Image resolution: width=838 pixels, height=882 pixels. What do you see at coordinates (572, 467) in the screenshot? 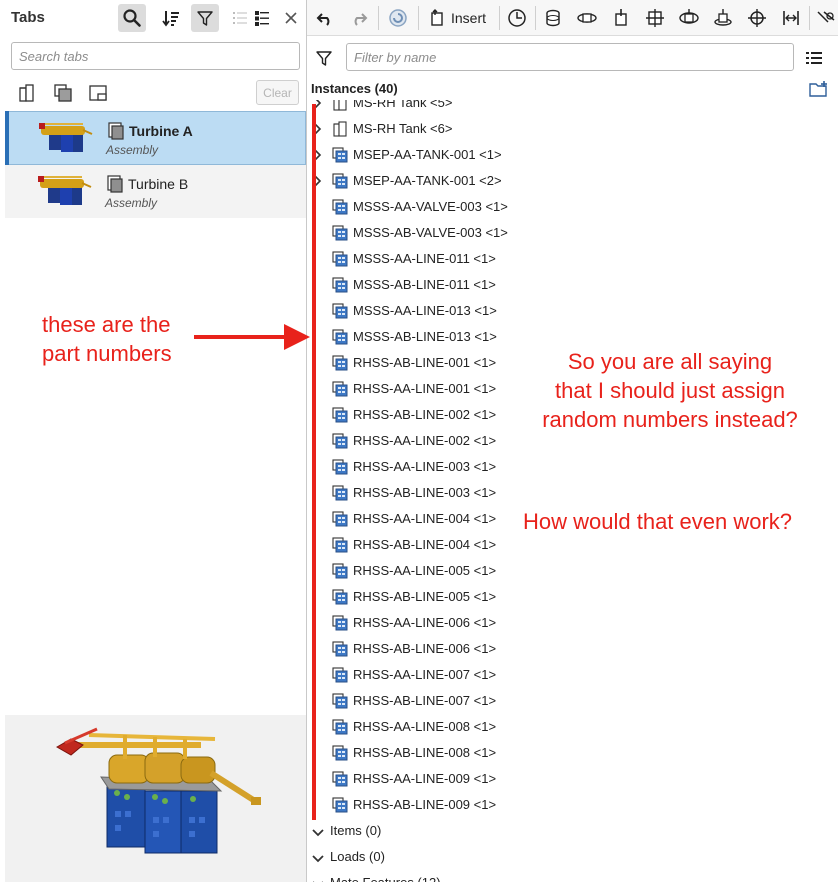
I see `instance-row: RHSS-AA-LINE-003 <1>` at bounding box center [572, 467].